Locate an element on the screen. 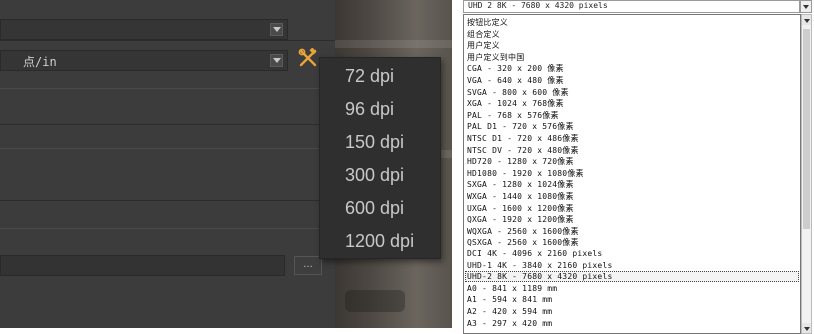 The width and height of the screenshot is (814, 334). list-item: DCI 4K - 4096 x 2160 pixels is located at coordinates (534, 253).